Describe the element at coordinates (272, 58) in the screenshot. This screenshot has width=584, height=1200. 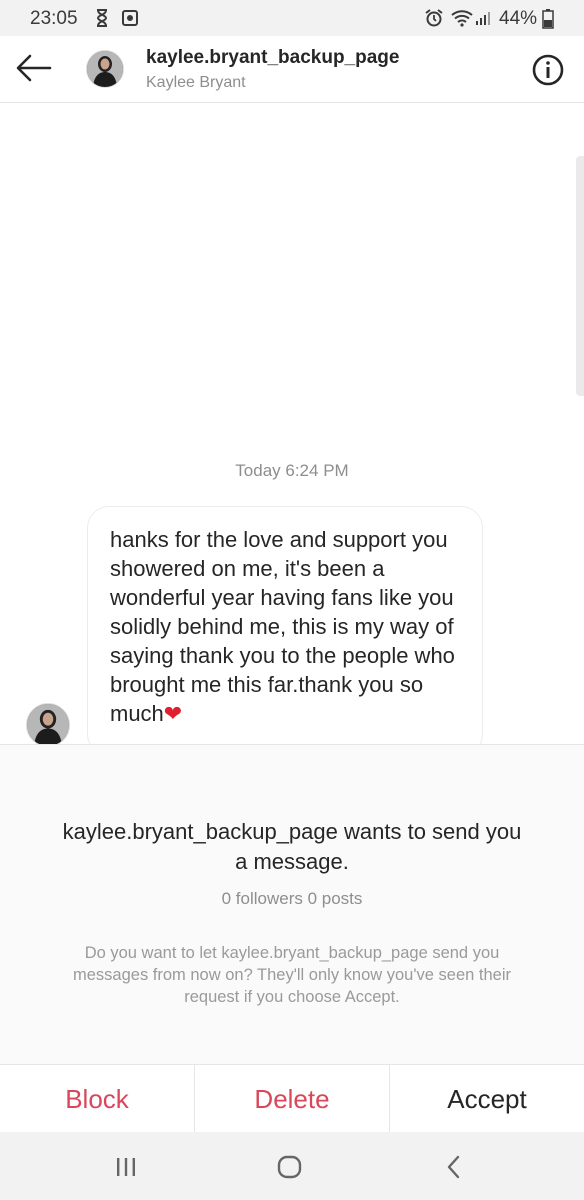
I see `header-username: kaylee.bryant_backup_page` at that location.